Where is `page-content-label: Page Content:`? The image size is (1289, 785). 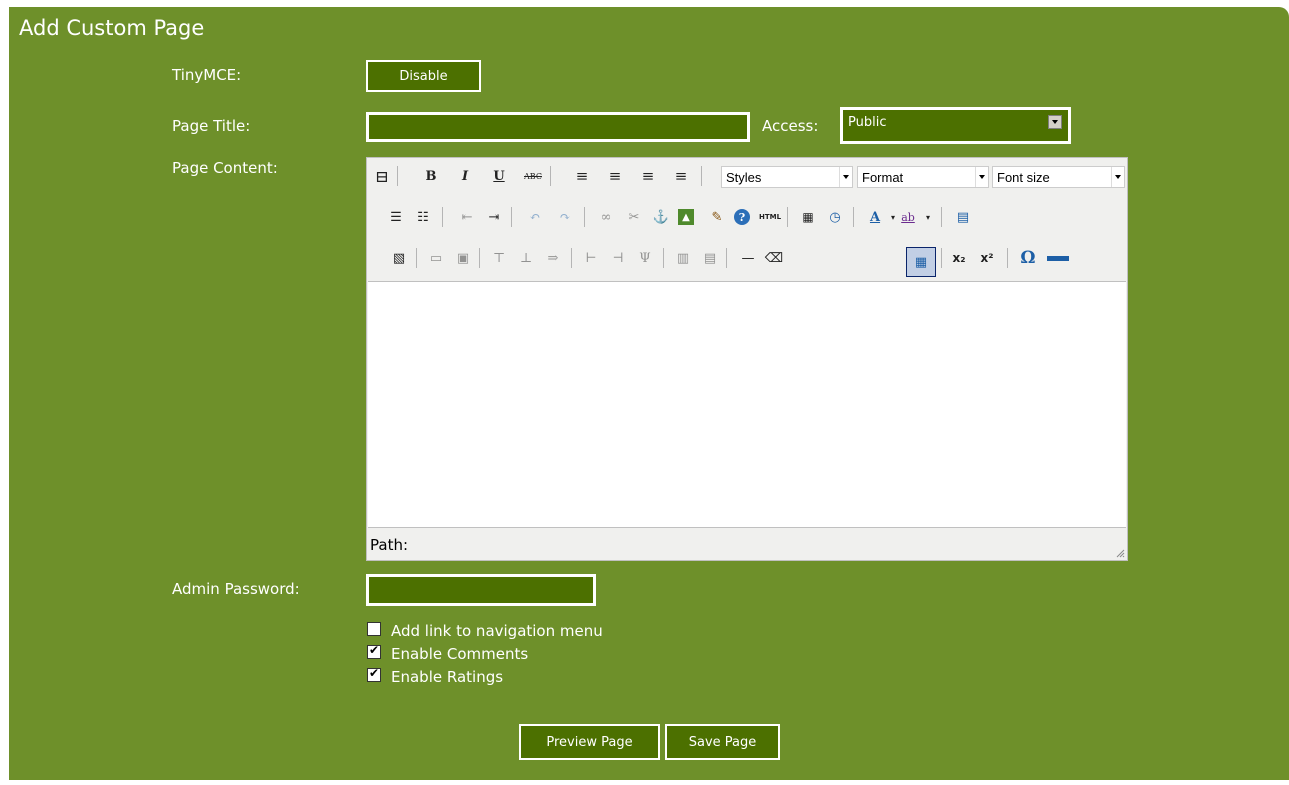 page-content-label: Page Content: is located at coordinates (225, 168).